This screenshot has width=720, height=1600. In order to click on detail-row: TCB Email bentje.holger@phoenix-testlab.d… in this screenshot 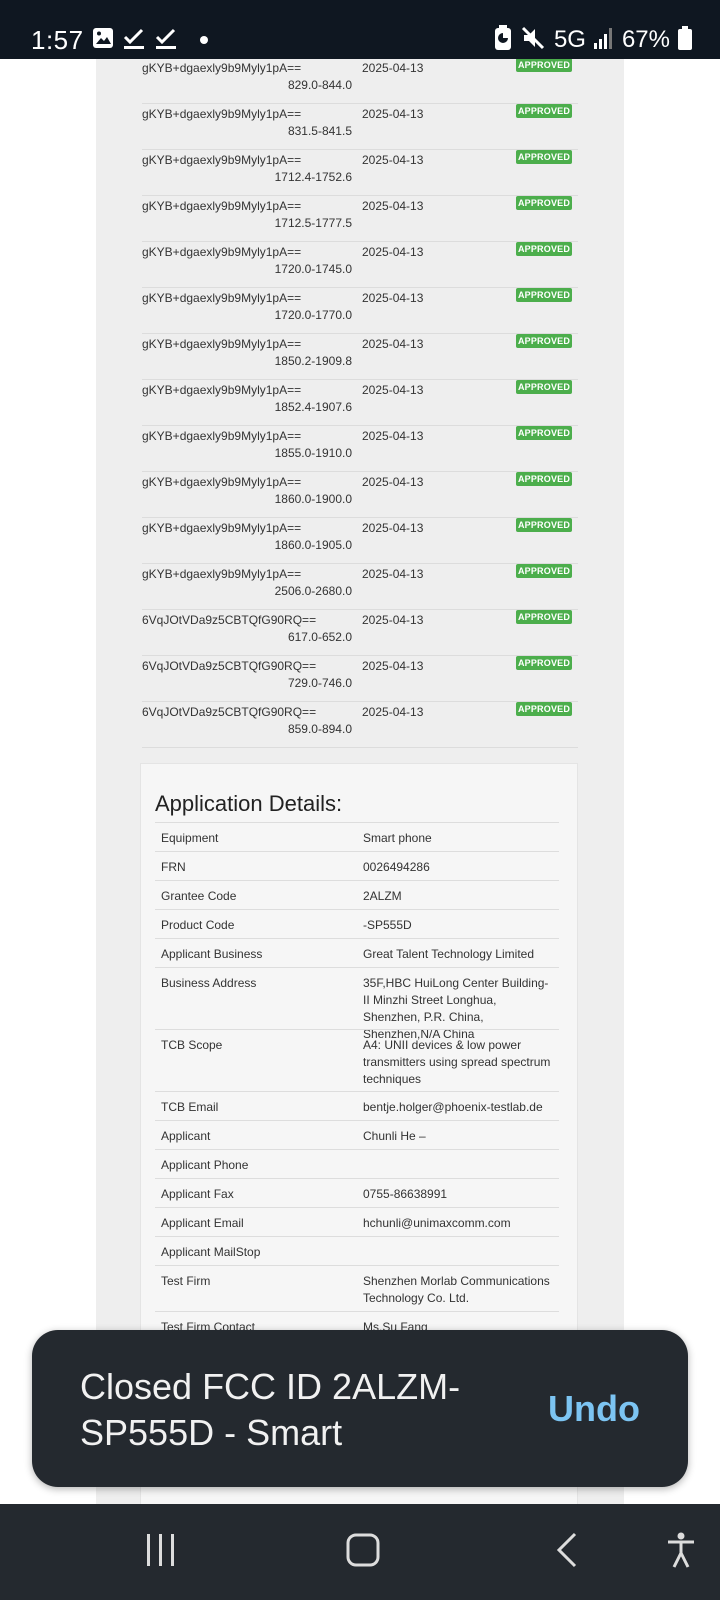, I will do `click(357, 1105)`.